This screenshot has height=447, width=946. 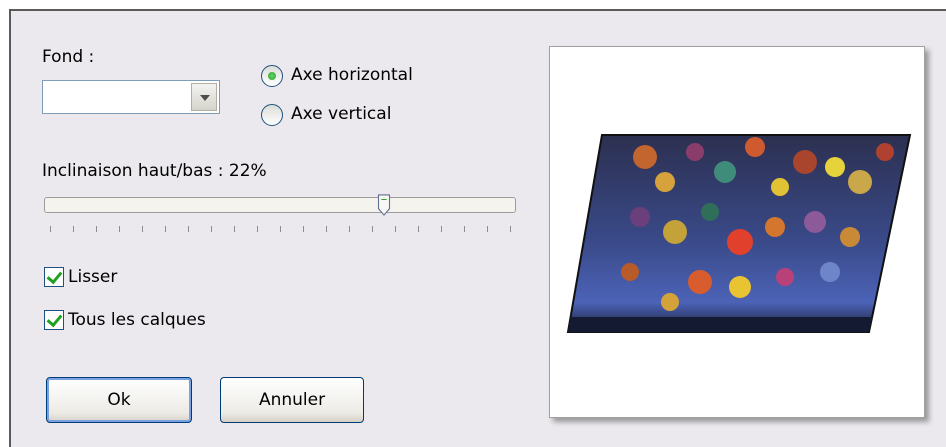 I want to click on fond-label: Fond :, so click(x=68, y=57).